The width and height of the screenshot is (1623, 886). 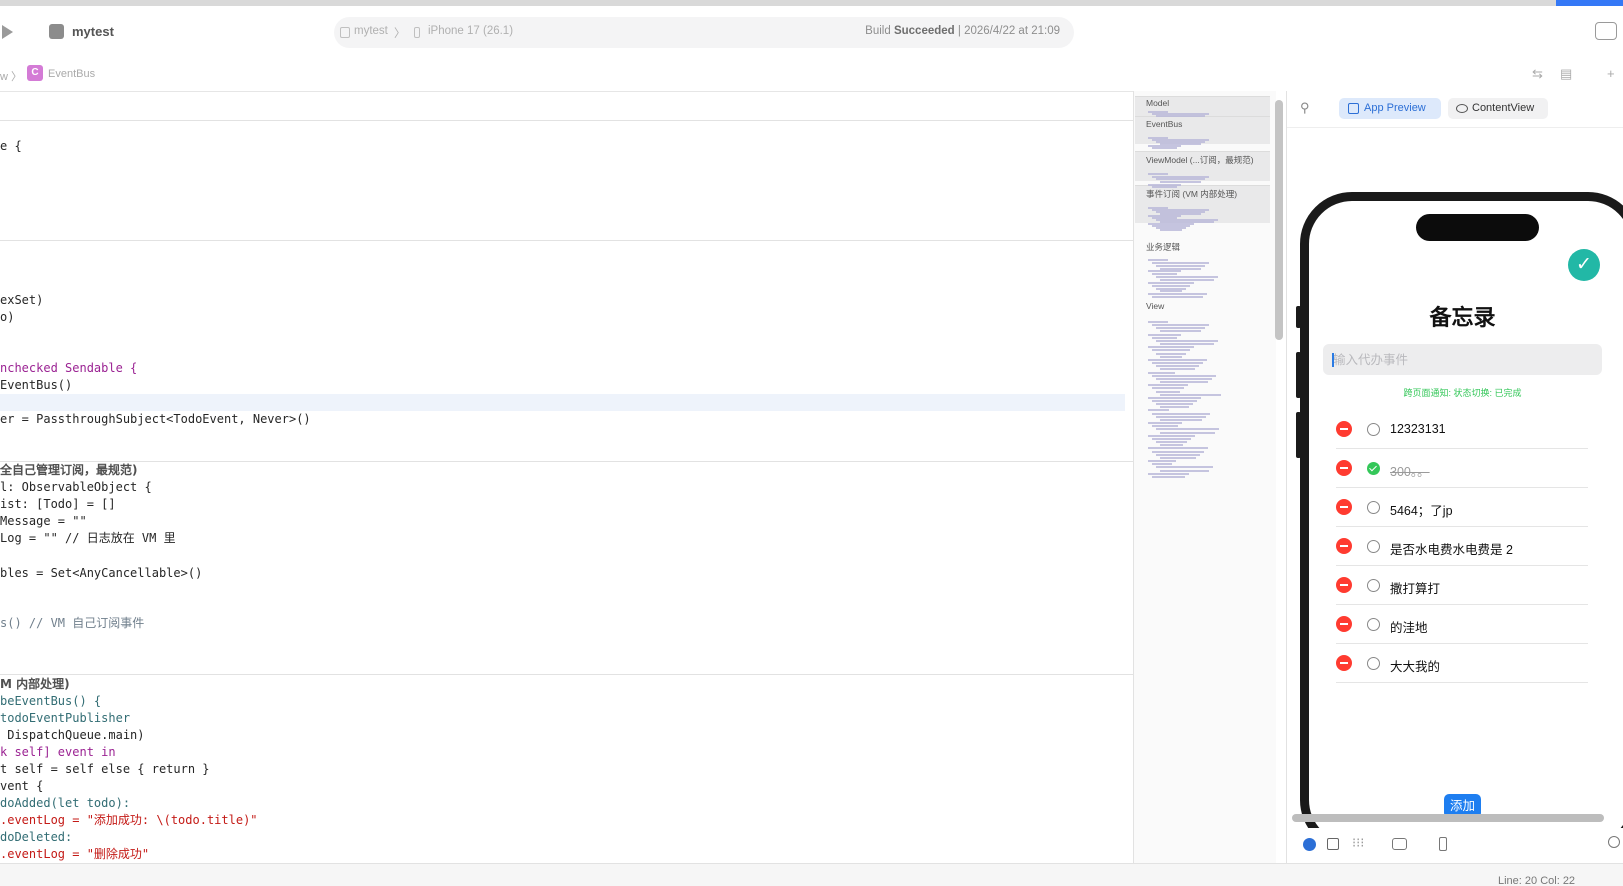 What do you see at coordinates (1611, 73) in the screenshot?
I see `add-editor-icon: +` at bounding box center [1611, 73].